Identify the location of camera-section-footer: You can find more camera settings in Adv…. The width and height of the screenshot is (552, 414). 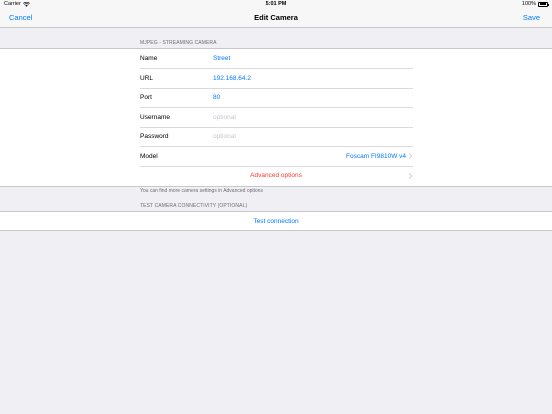
(201, 191).